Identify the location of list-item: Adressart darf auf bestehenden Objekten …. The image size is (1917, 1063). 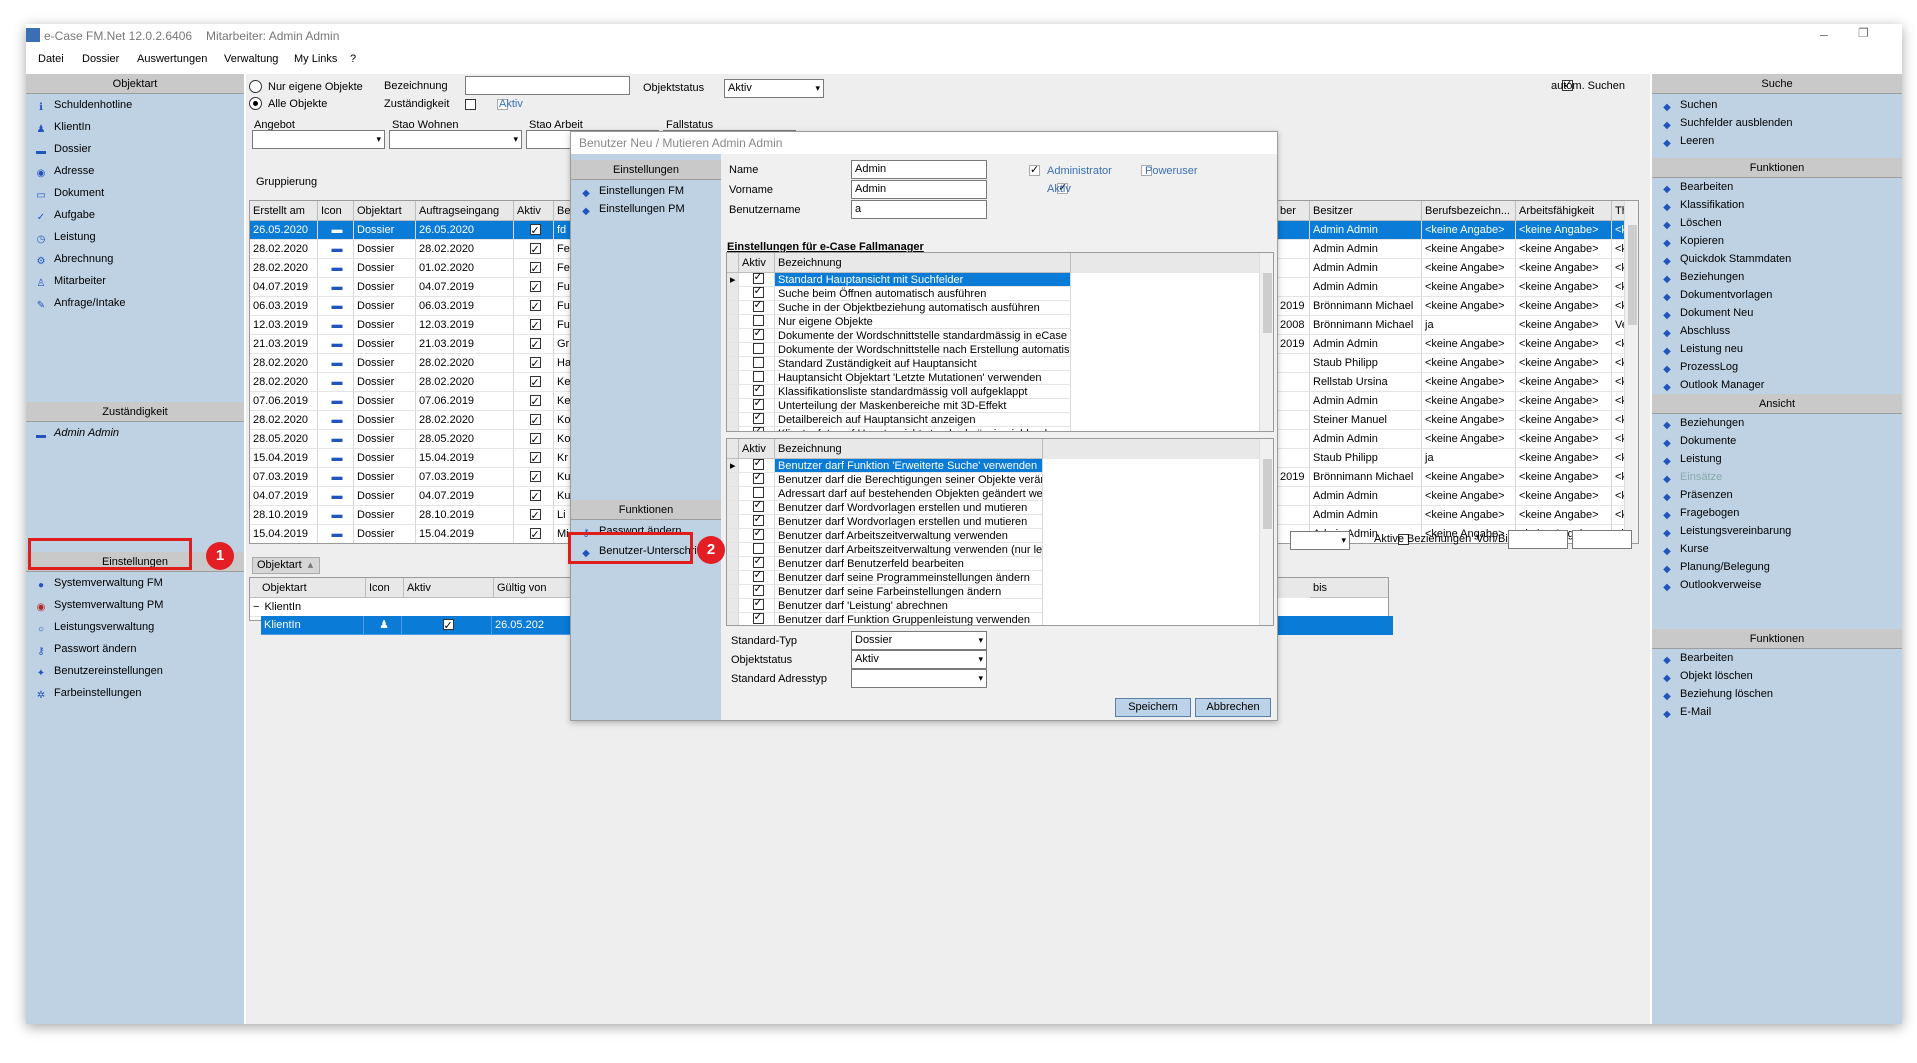
(885, 494).